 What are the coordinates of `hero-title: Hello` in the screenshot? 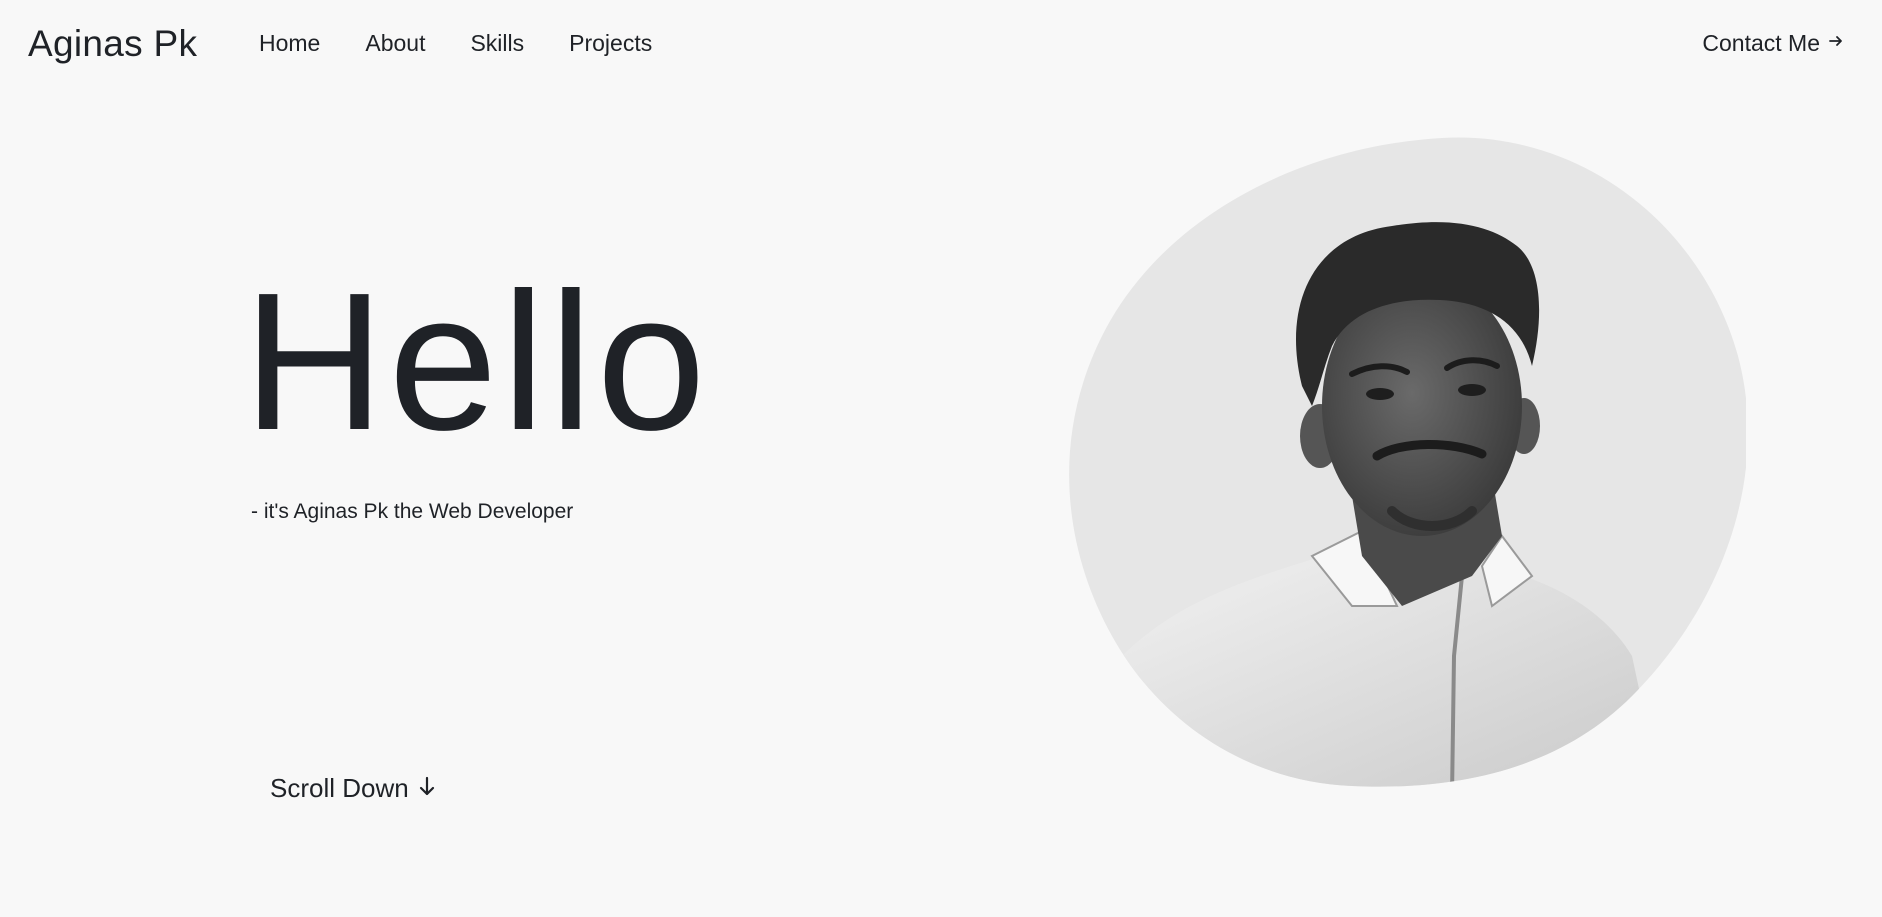 It's located at (476, 361).